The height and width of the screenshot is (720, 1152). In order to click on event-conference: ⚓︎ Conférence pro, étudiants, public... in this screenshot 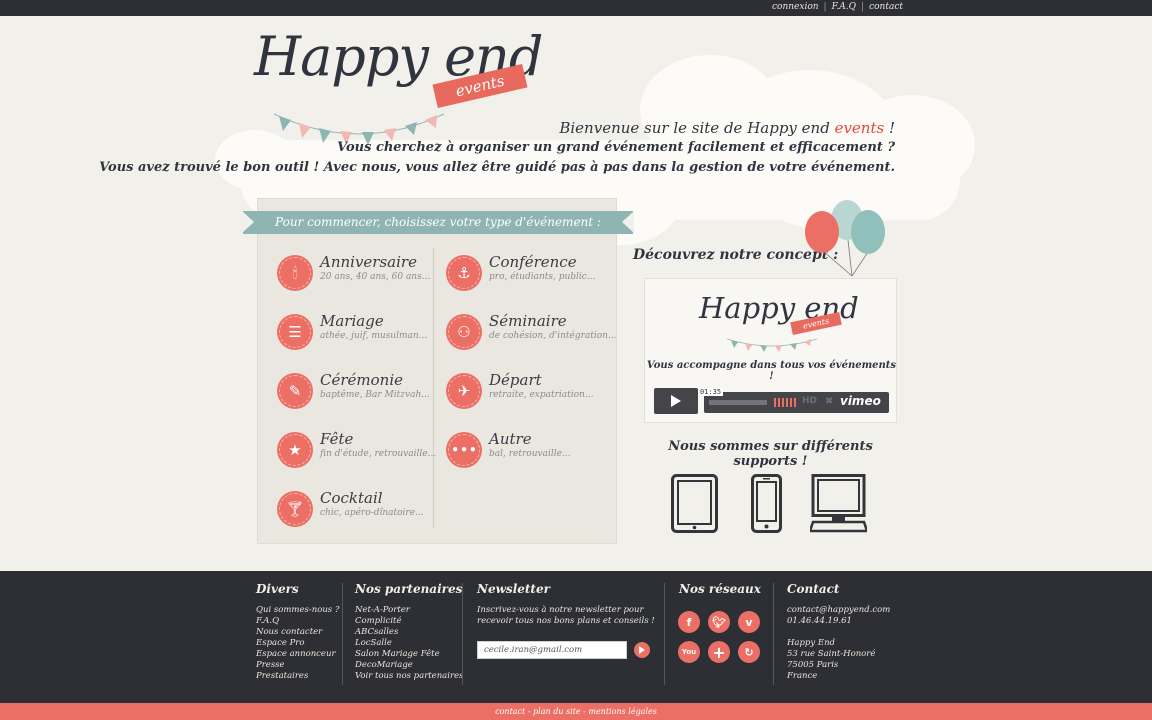, I will do `click(521, 271)`.